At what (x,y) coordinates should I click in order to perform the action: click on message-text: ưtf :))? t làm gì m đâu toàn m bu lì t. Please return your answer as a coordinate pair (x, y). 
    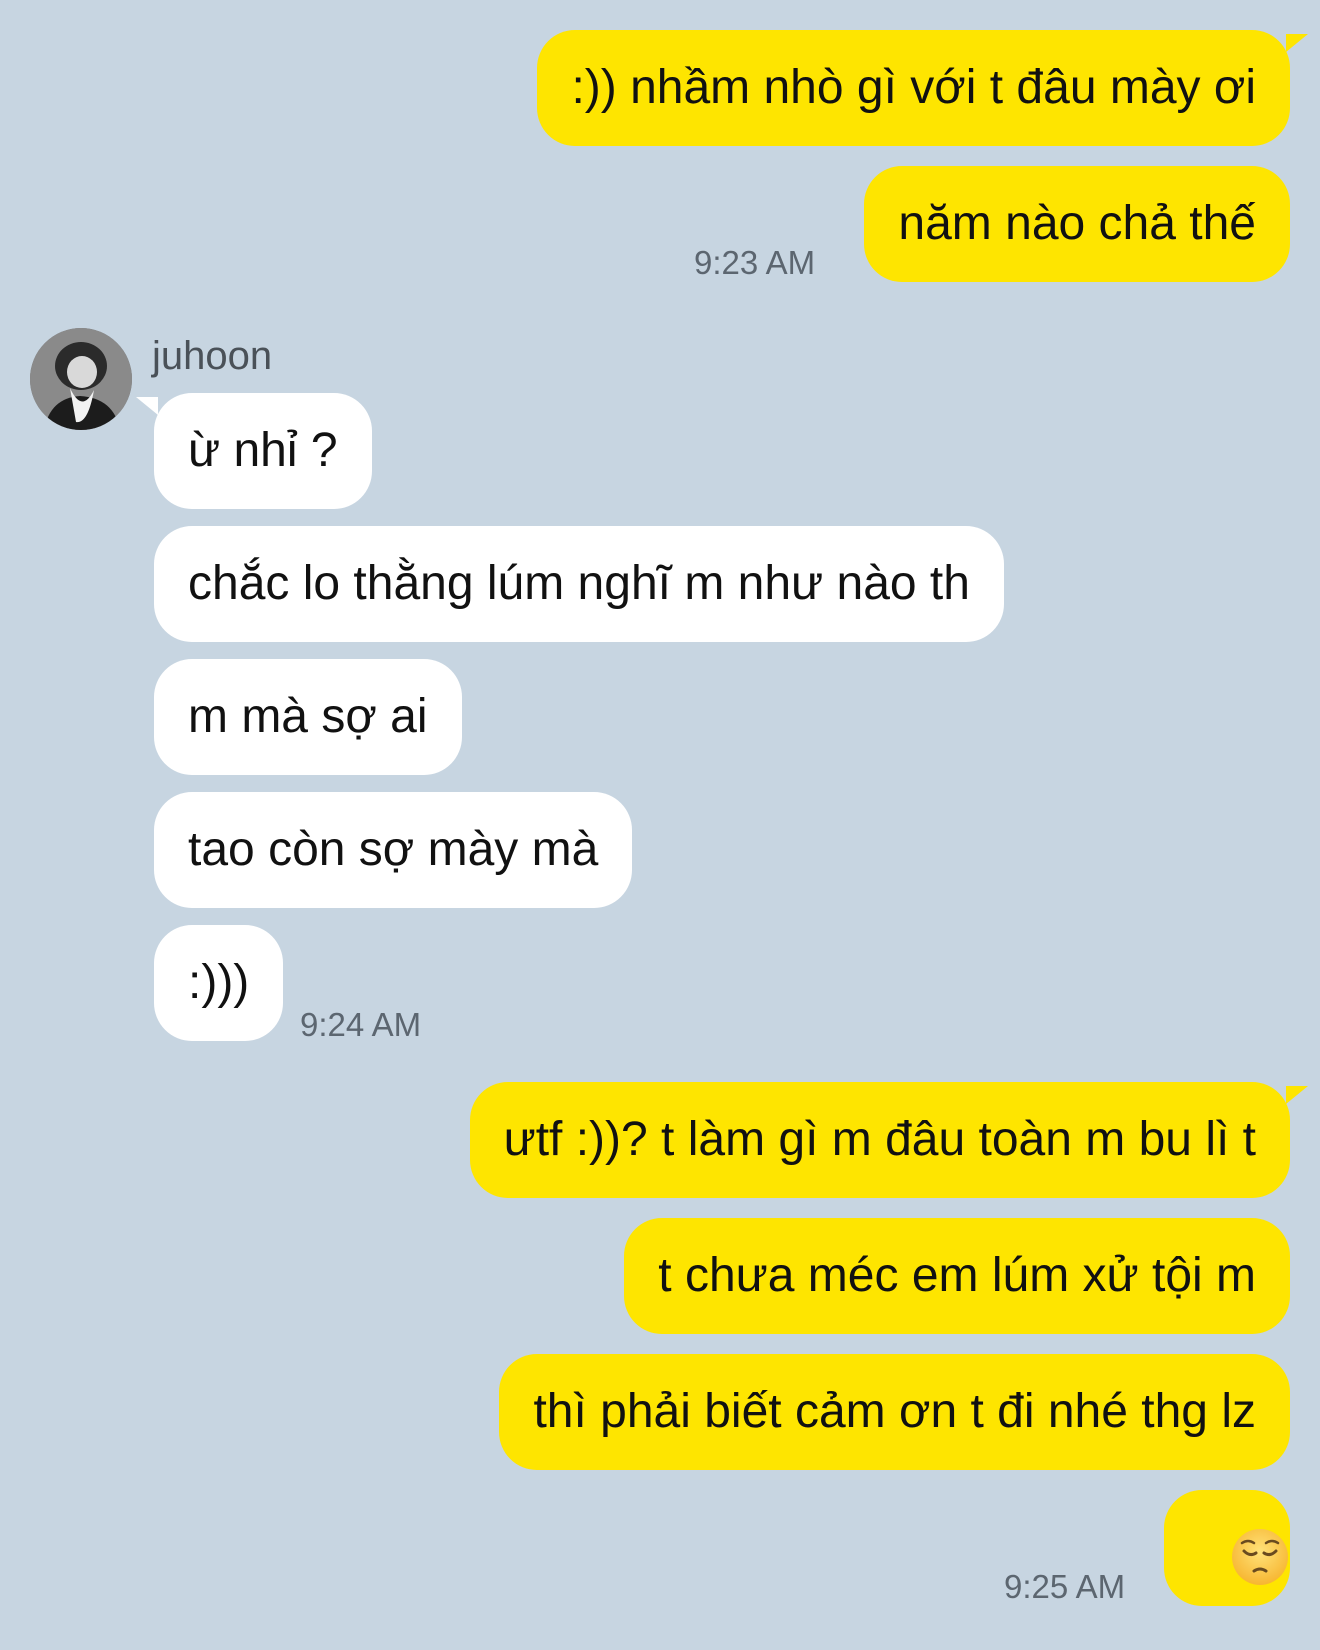
    Looking at the image, I should click on (879, 1139).